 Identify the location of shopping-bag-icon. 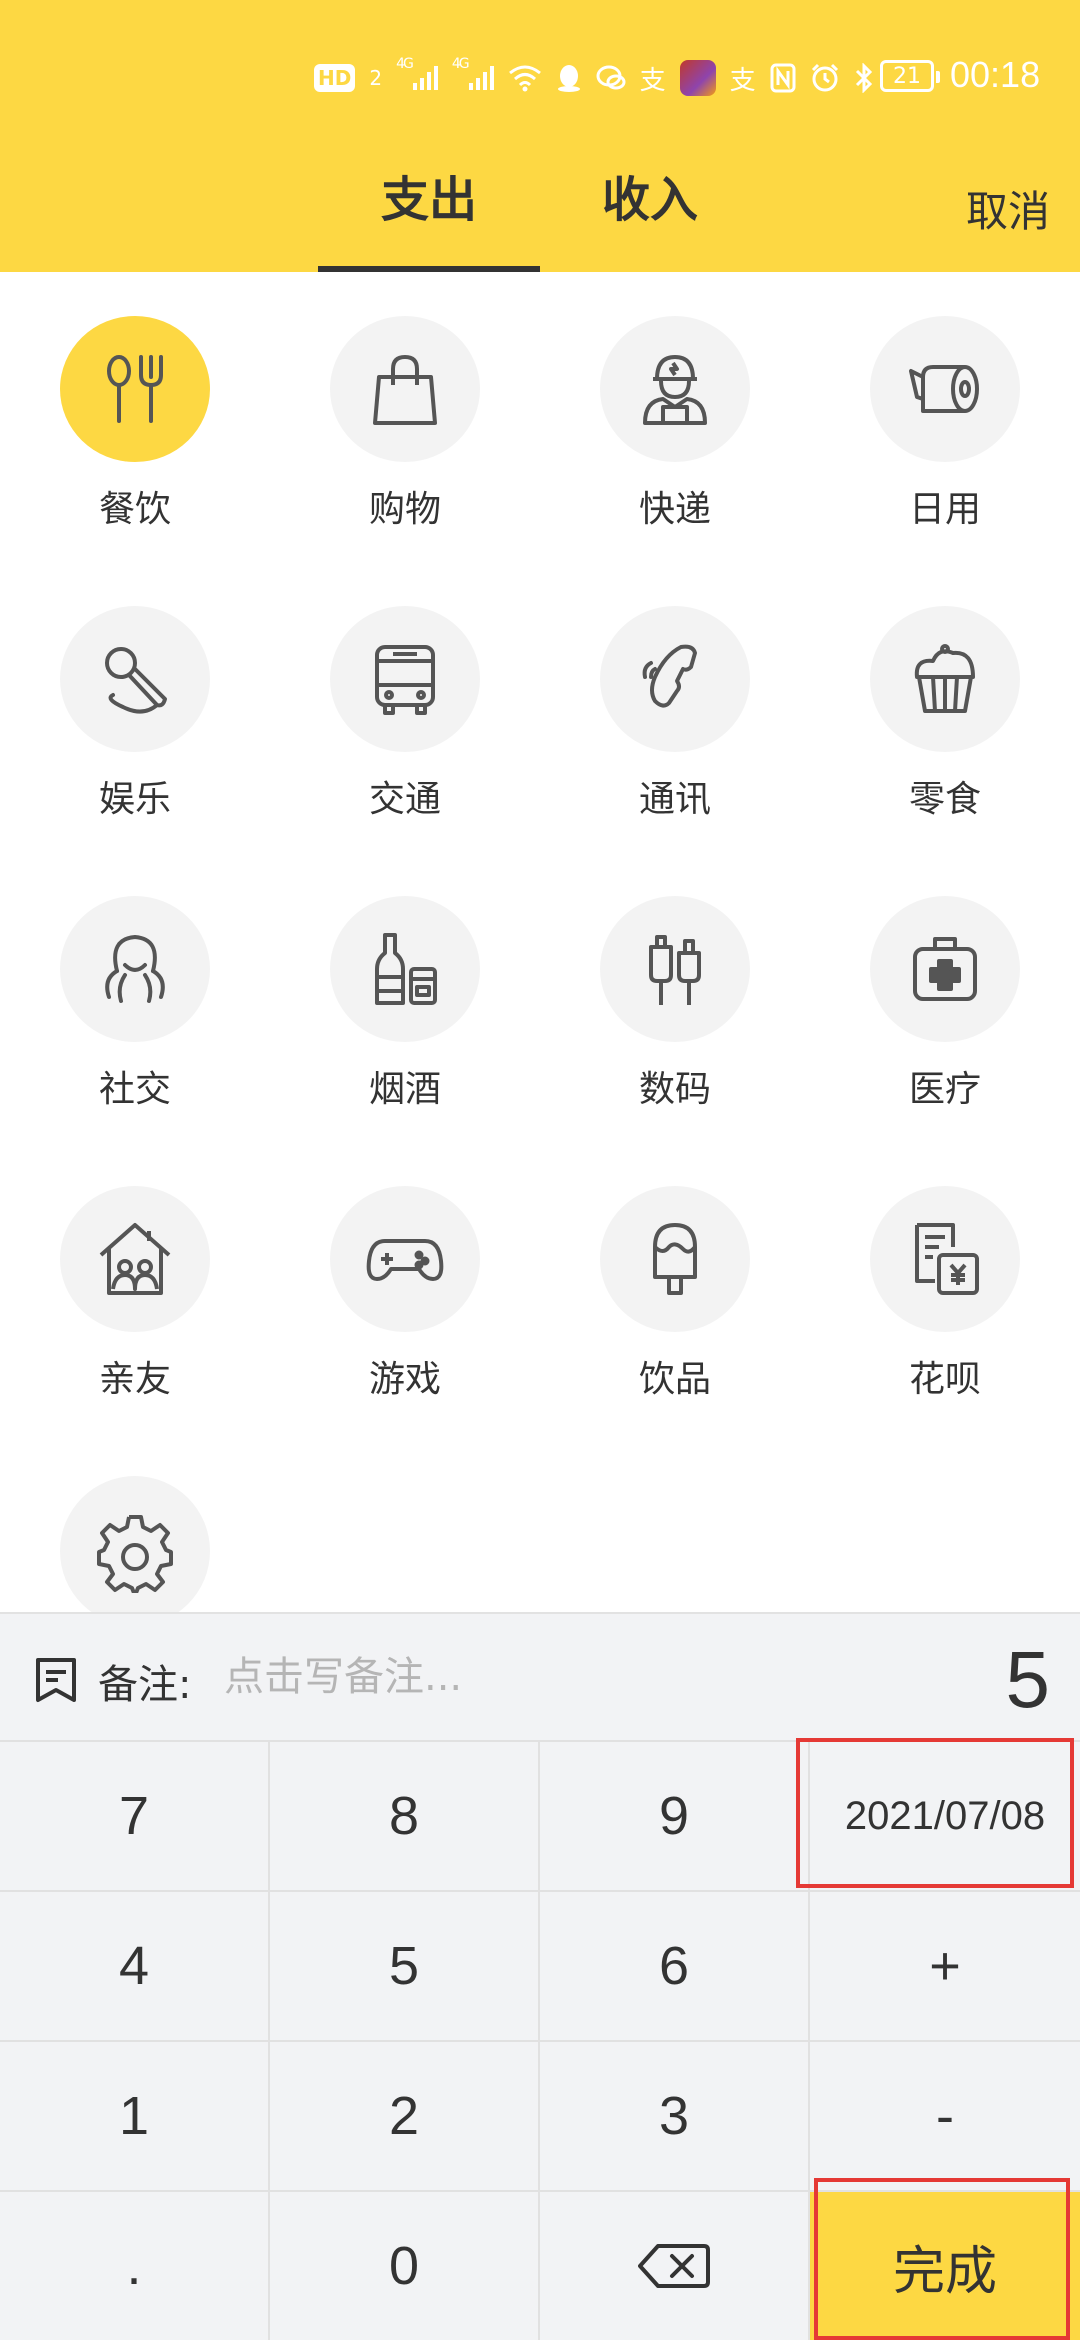
(405, 390).